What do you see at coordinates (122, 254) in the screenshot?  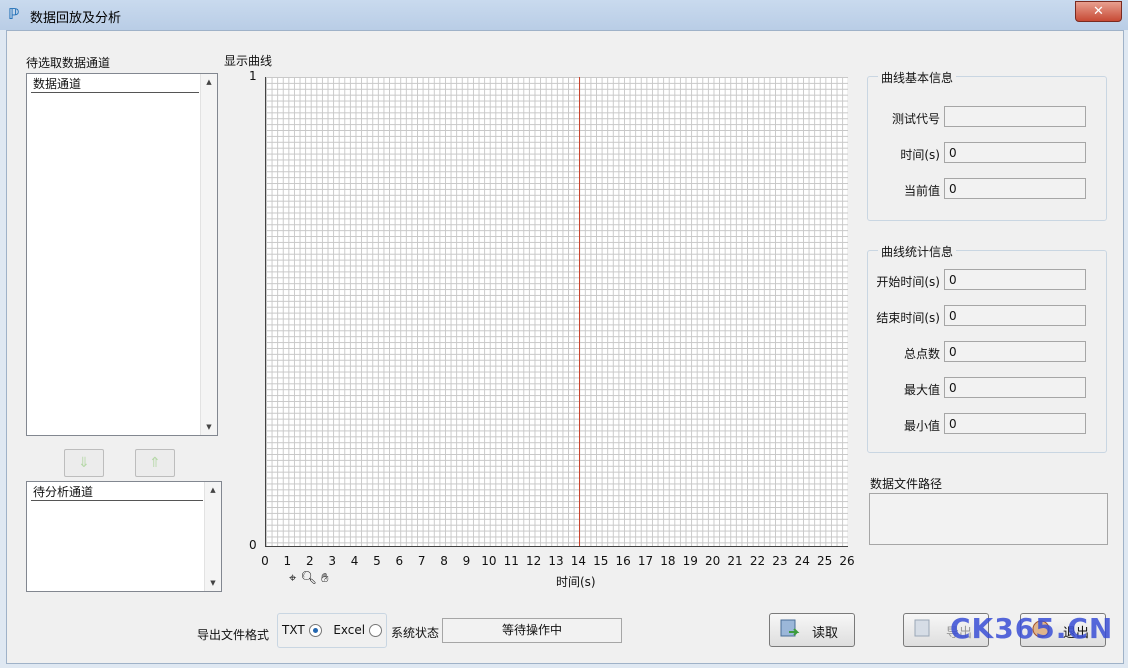 I see `source-channel-list: 数据通道 ▲ ▼` at bounding box center [122, 254].